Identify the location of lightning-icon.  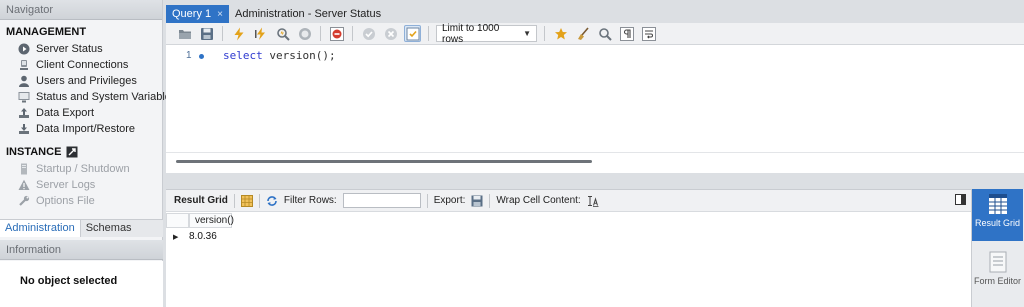
(238, 33).